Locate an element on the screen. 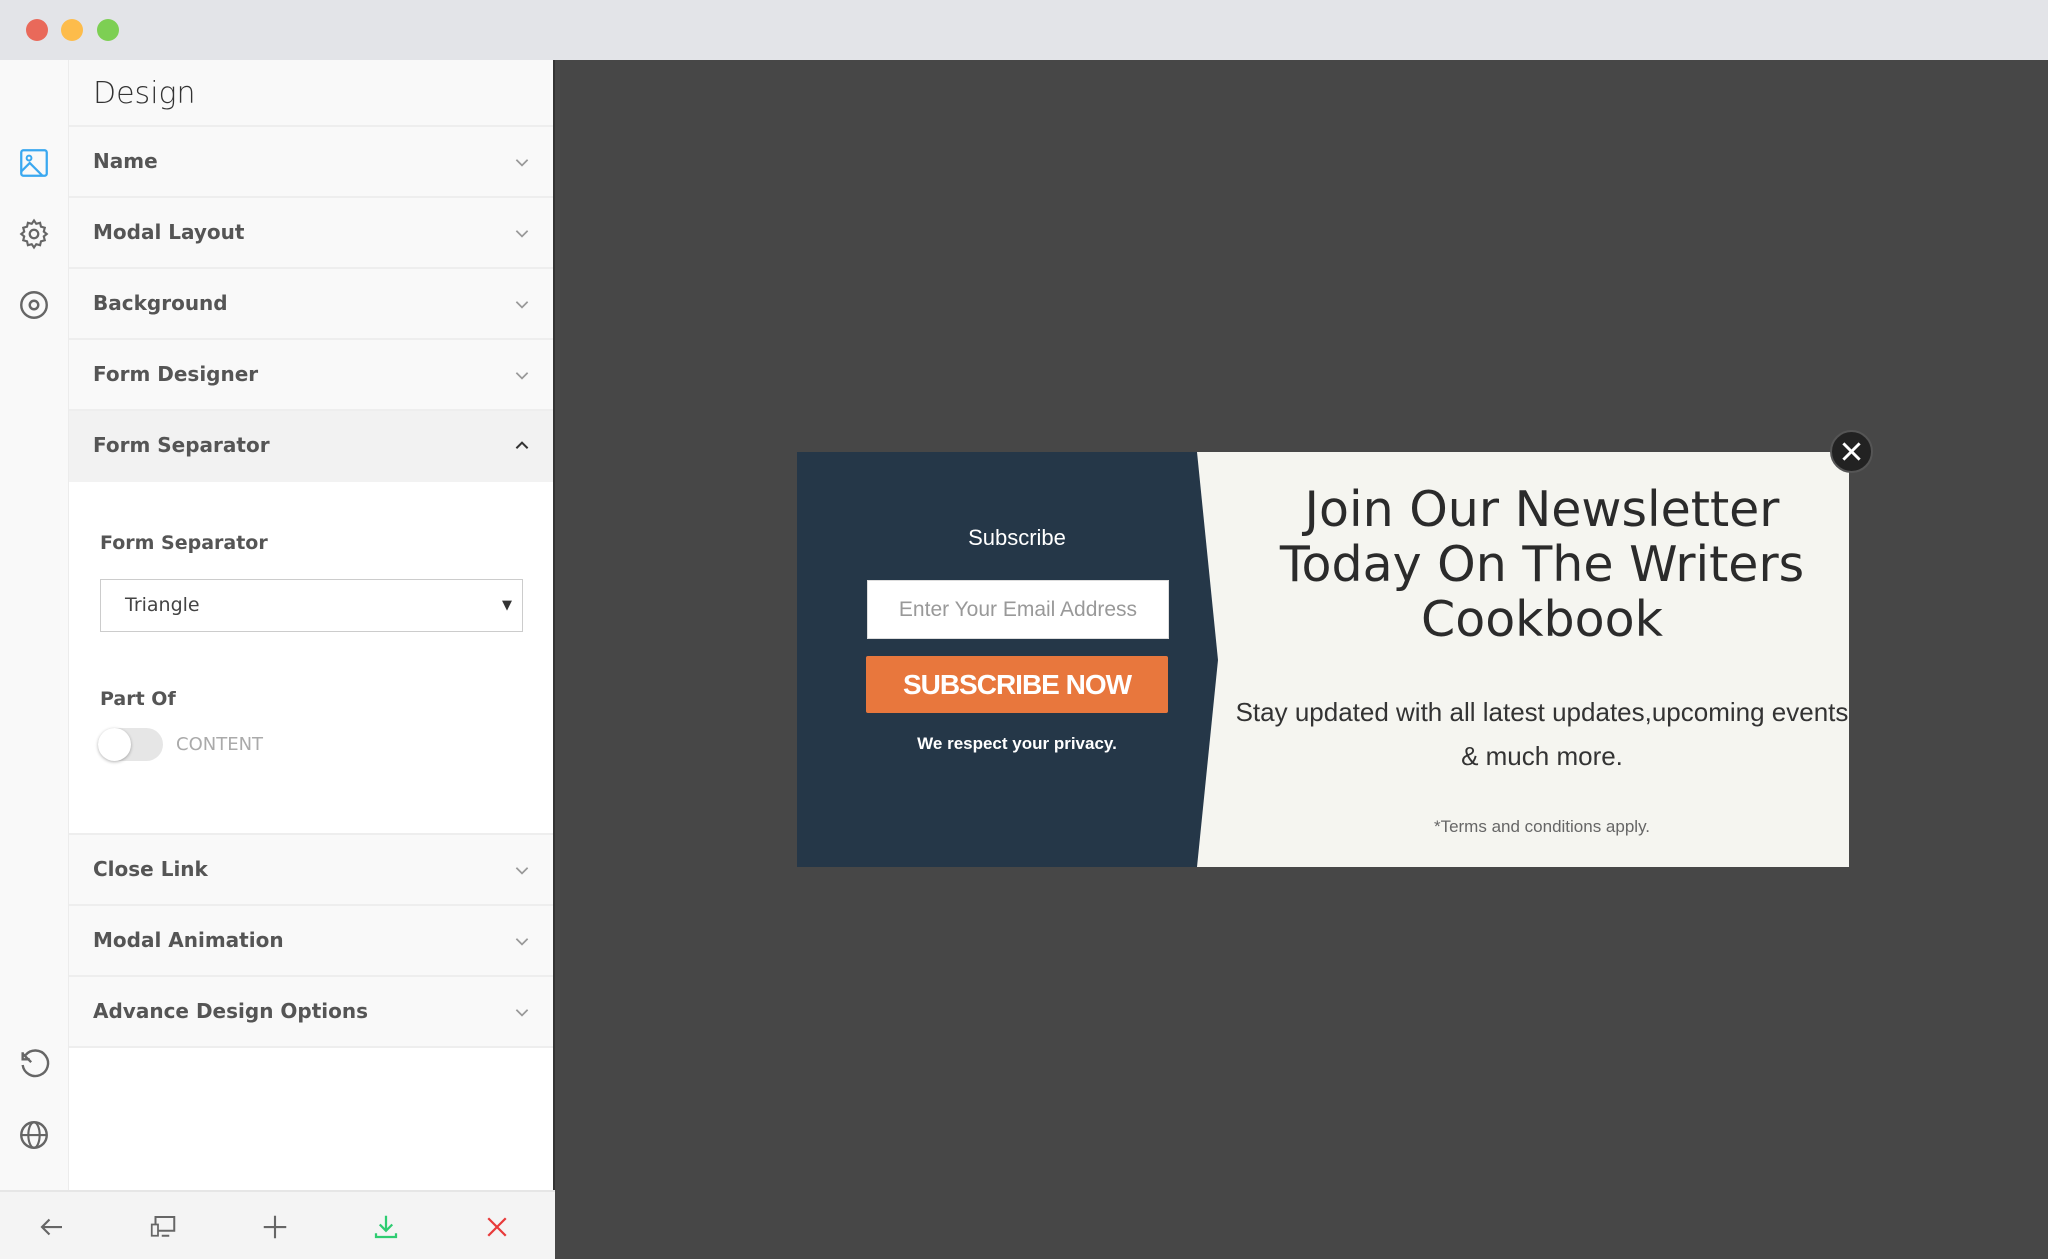  bottom-toolbar is located at coordinates (277, 1224).